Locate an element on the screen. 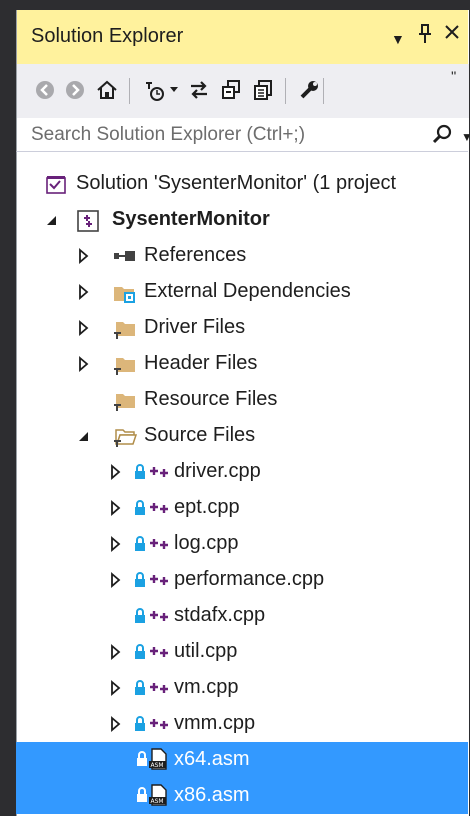  tree-item-file: driver.cpp is located at coordinates (242, 472).